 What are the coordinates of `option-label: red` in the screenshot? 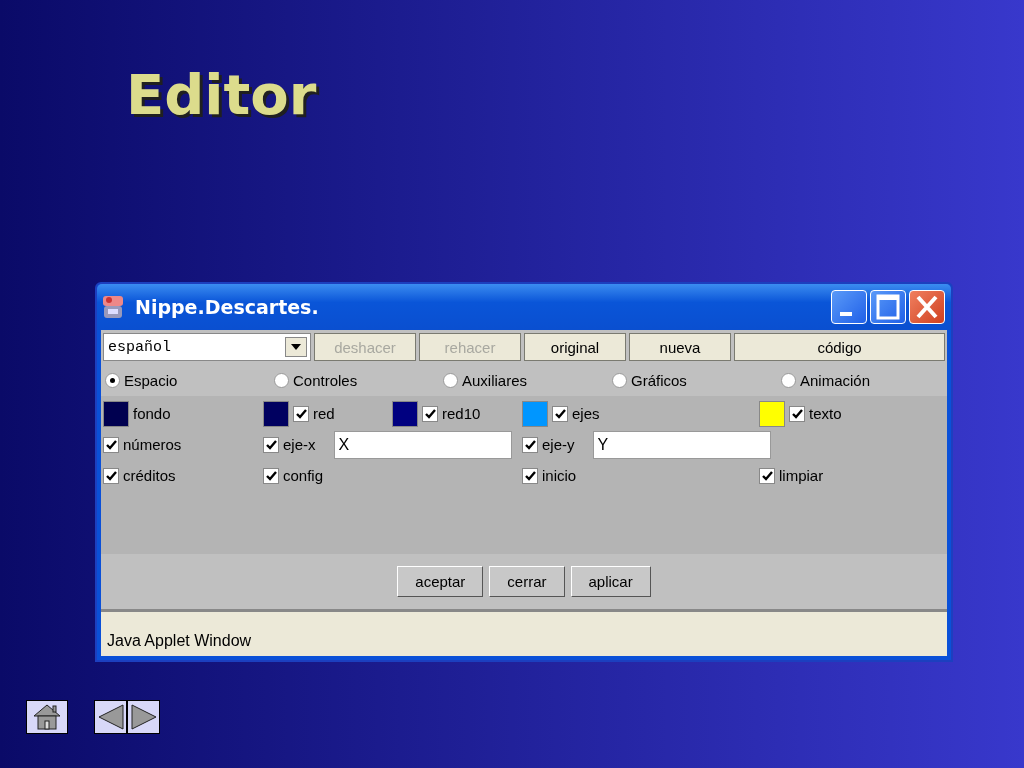 It's located at (324, 413).